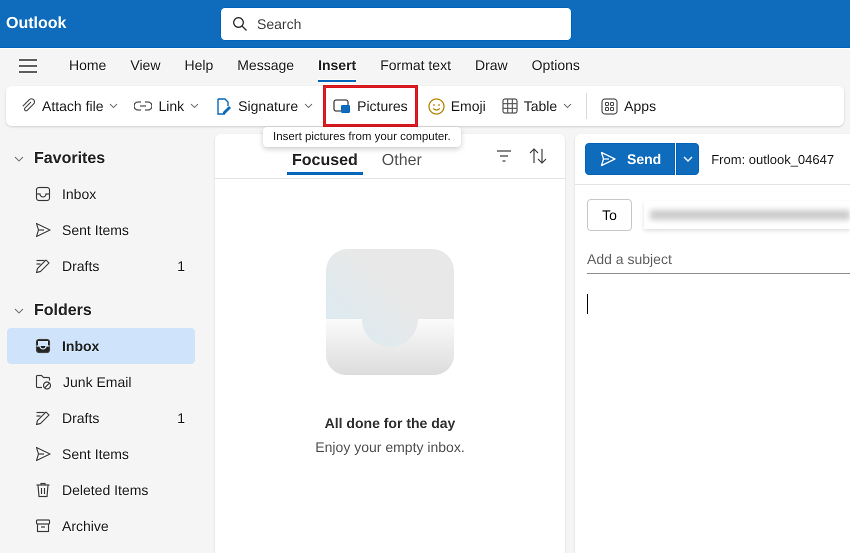  I want to click on tooltip: Insert pictures from your computer., so click(362, 137).